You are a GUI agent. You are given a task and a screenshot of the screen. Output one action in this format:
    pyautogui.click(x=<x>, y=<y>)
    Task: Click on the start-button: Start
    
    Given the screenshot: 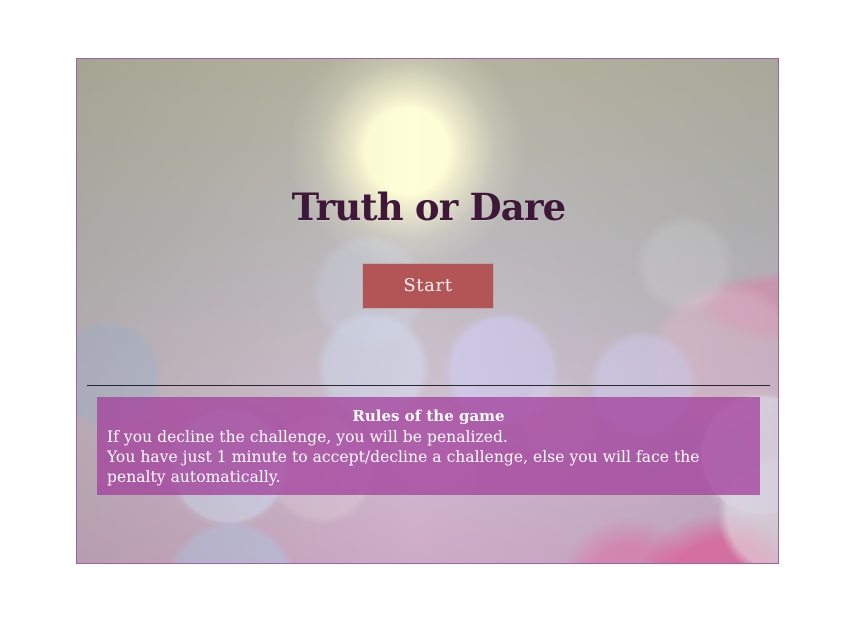 What is the action you would take?
    pyautogui.click(x=428, y=286)
    